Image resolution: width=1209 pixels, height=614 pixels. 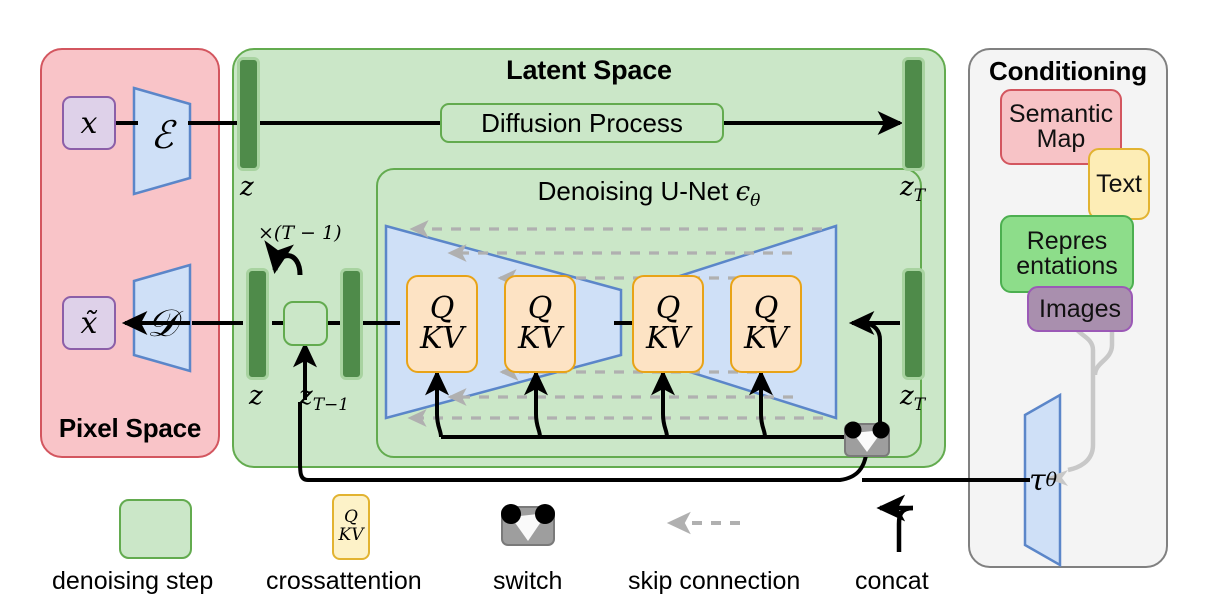 I want to click on zT-label-bottom: zT, so click(x=912, y=398).